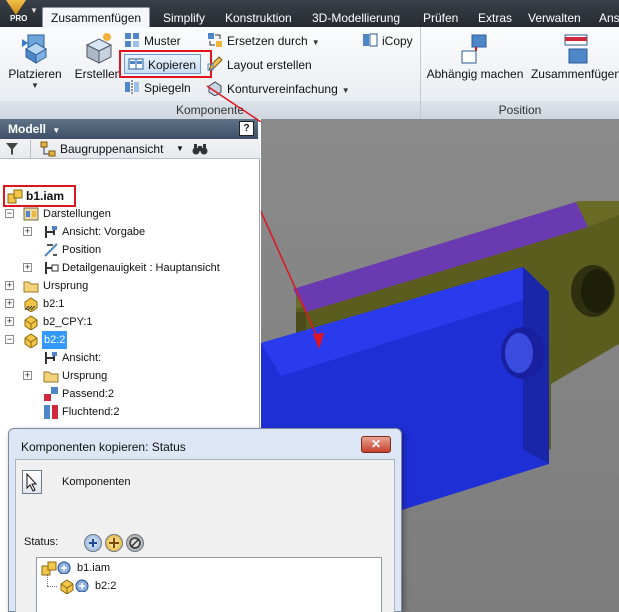 The height and width of the screenshot is (612, 619). What do you see at coordinates (162, 41) in the screenshot?
I see `muster-label: Muster` at bounding box center [162, 41].